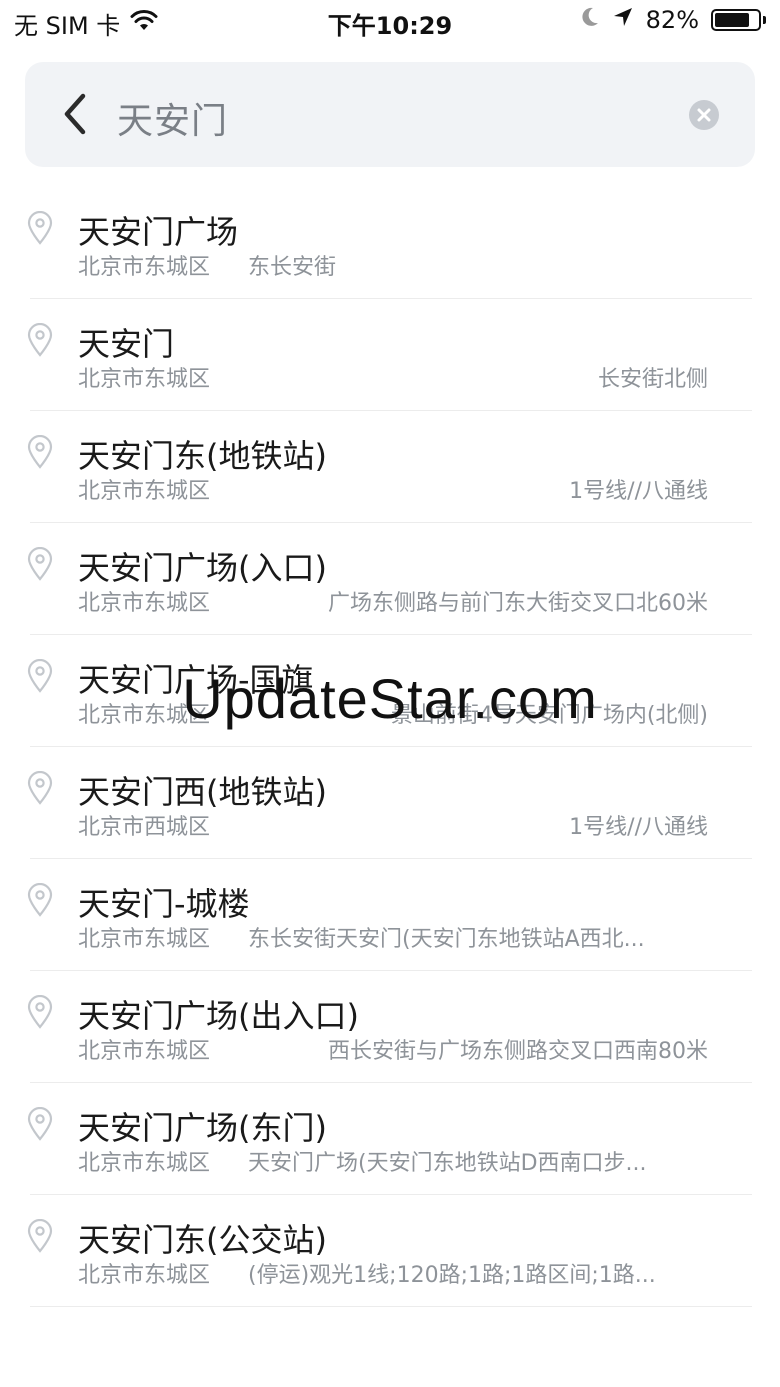  Describe the element at coordinates (390, 803) in the screenshot. I see `list-item: 天安门西(地铁站) 北京市西城区 1号线//八通线` at that location.